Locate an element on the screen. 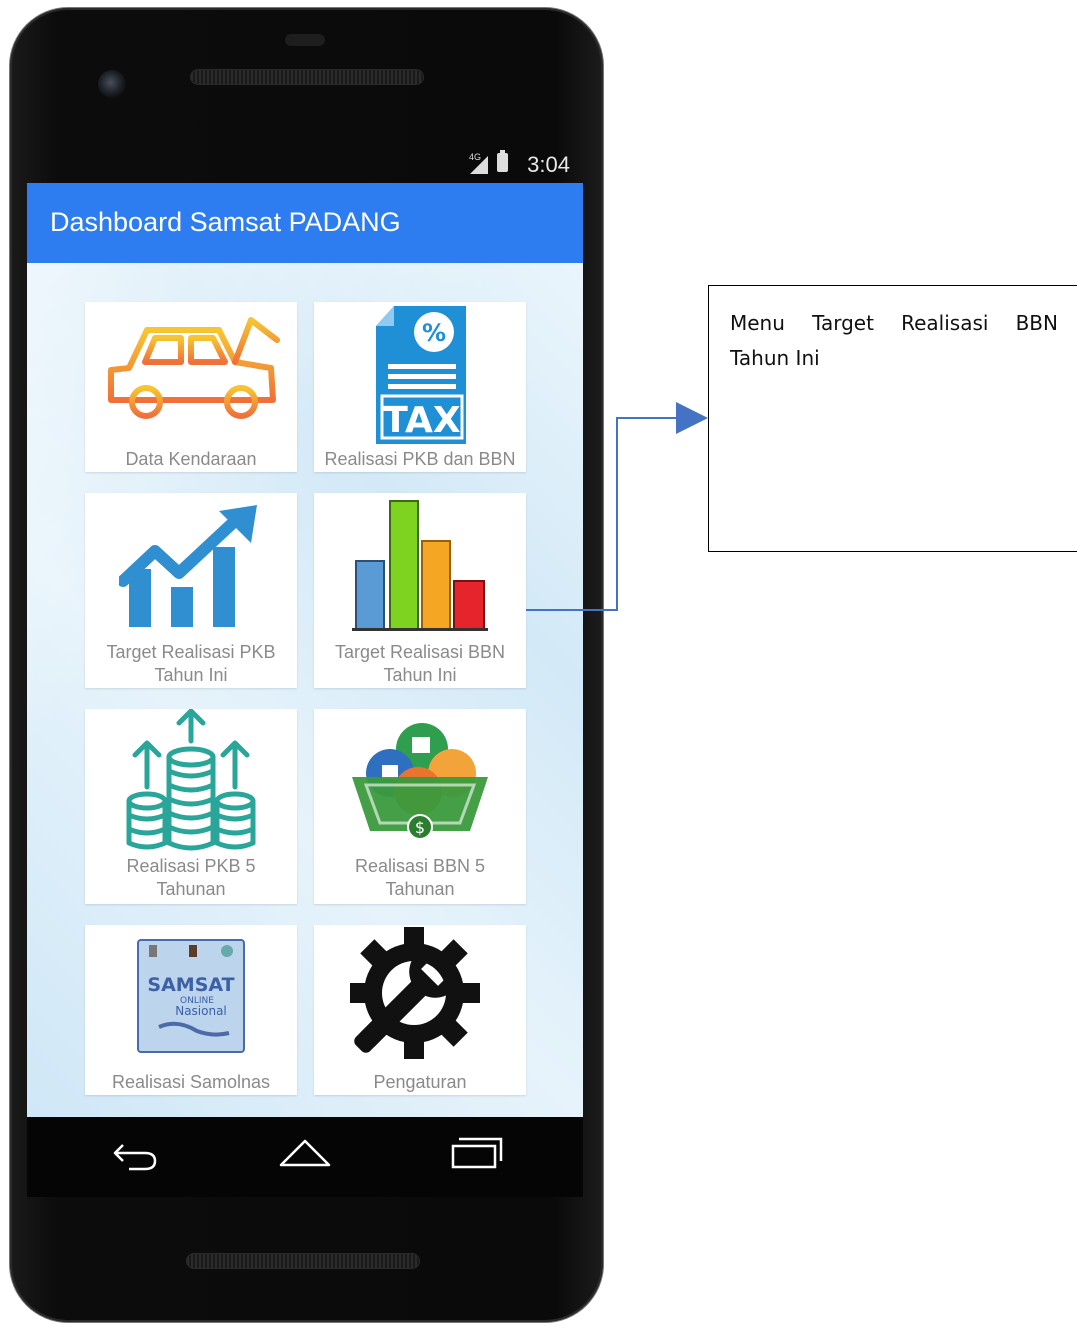 The height and width of the screenshot is (1325, 1077). annotation-callout: Menu Target Realisasi BBN Tahun Ini is located at coordinates (892, 418).